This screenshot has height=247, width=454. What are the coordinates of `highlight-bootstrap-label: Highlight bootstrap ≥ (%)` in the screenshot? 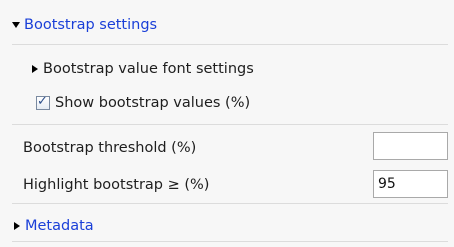 It's located at (116, 185).